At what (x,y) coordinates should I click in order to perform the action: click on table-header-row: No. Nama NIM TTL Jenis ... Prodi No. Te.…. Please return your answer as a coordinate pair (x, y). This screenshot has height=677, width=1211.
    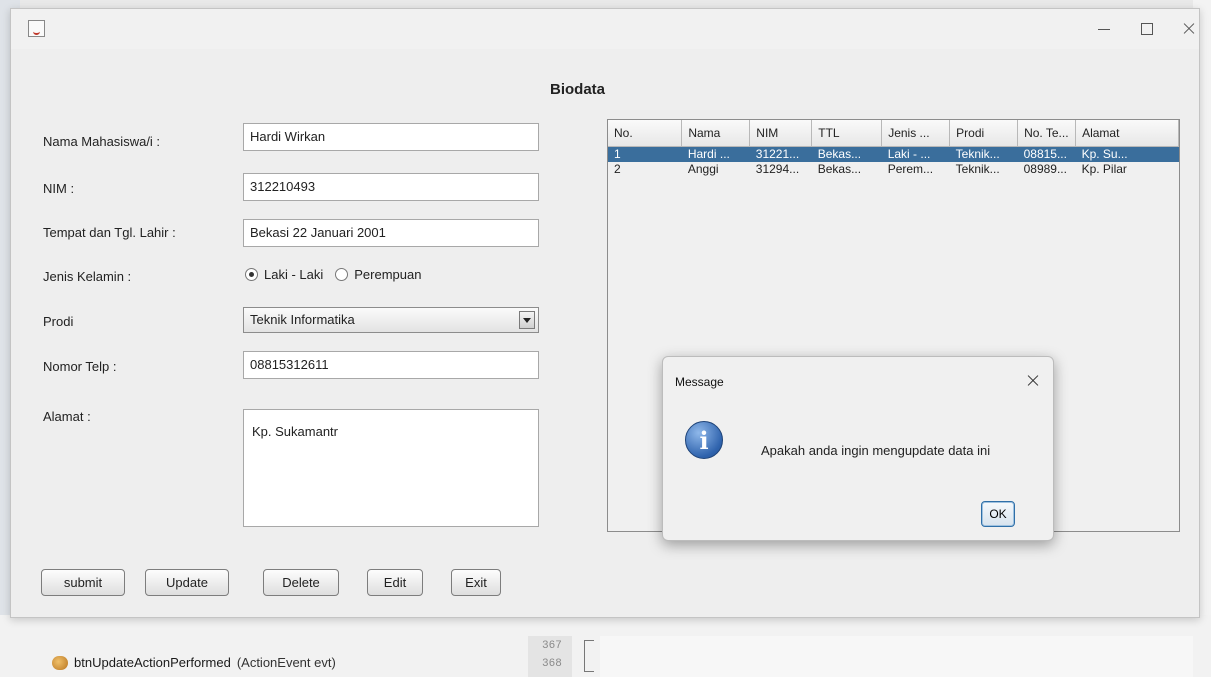
    Looking at the image, I should click on (893, 133).